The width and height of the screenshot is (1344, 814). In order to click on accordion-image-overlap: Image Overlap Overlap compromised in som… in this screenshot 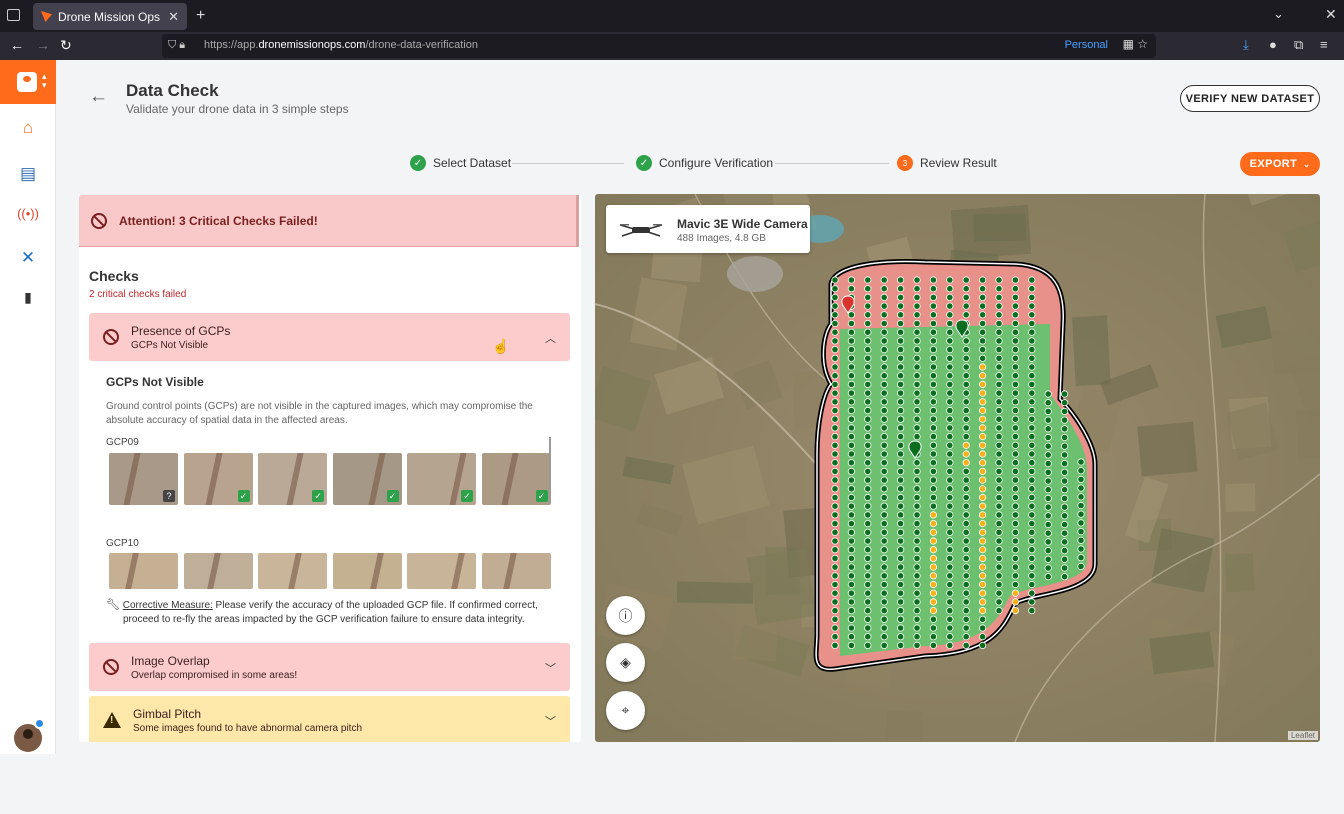, I will do `click(329, 667)`.